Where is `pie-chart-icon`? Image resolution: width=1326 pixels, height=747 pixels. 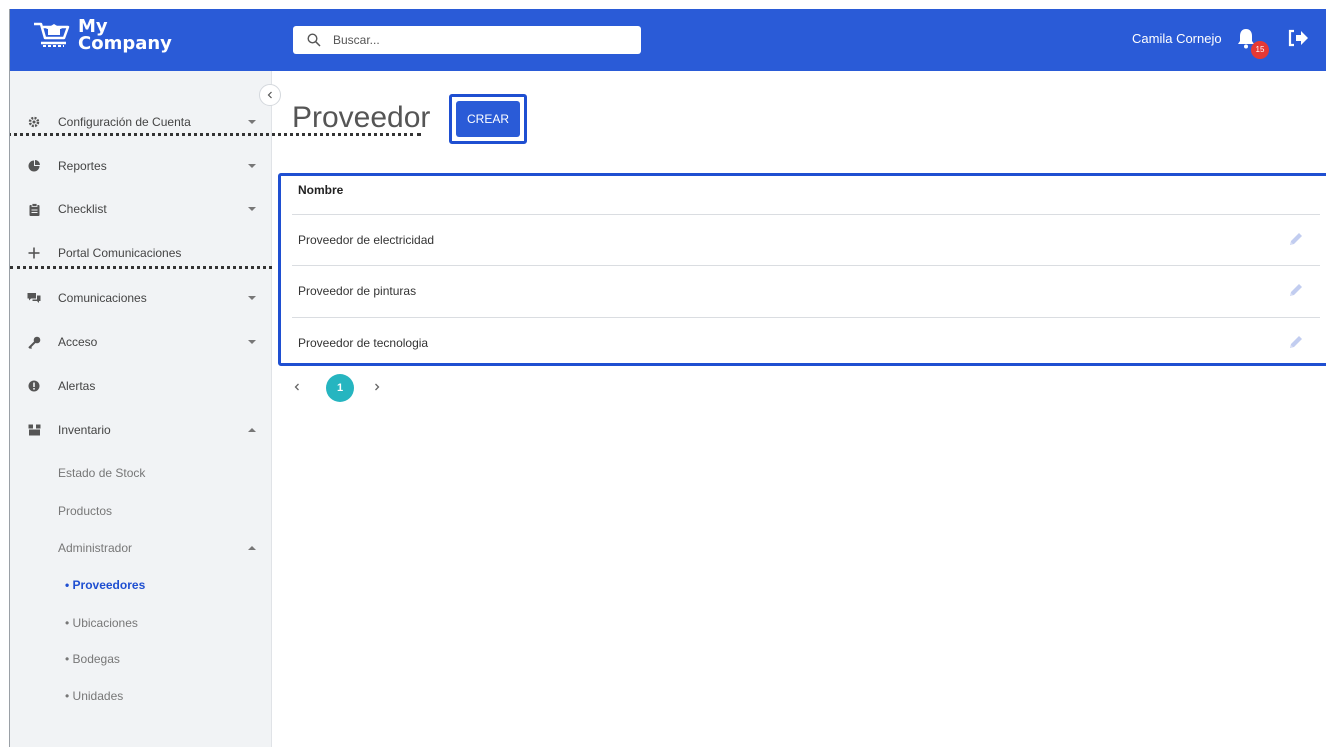
pie-chart-icon is located at coordinates (34, 166).